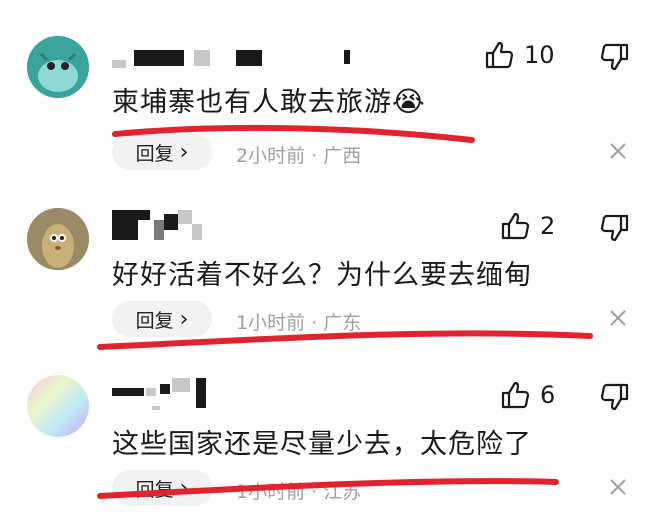  Describe the element at coordinates (299, 492) in the screenshot. I see `comment-meta: 1小时前 · 江苏` at that location.